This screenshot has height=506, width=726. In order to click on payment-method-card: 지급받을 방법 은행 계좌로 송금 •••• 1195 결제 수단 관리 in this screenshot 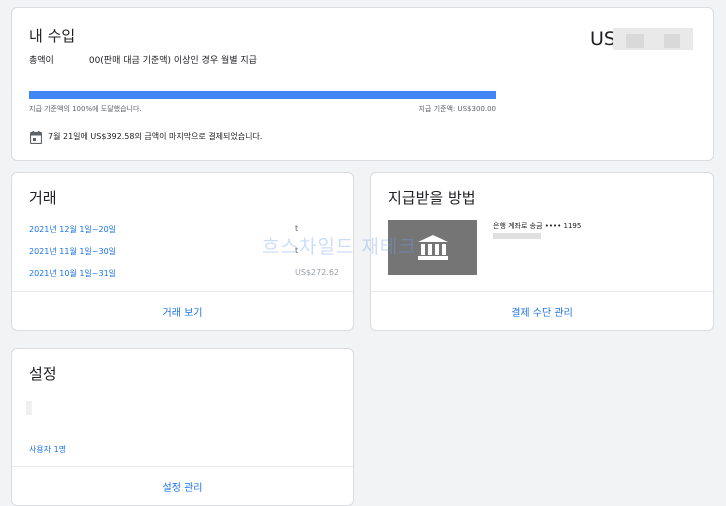, I will do `click(542, 251)`.